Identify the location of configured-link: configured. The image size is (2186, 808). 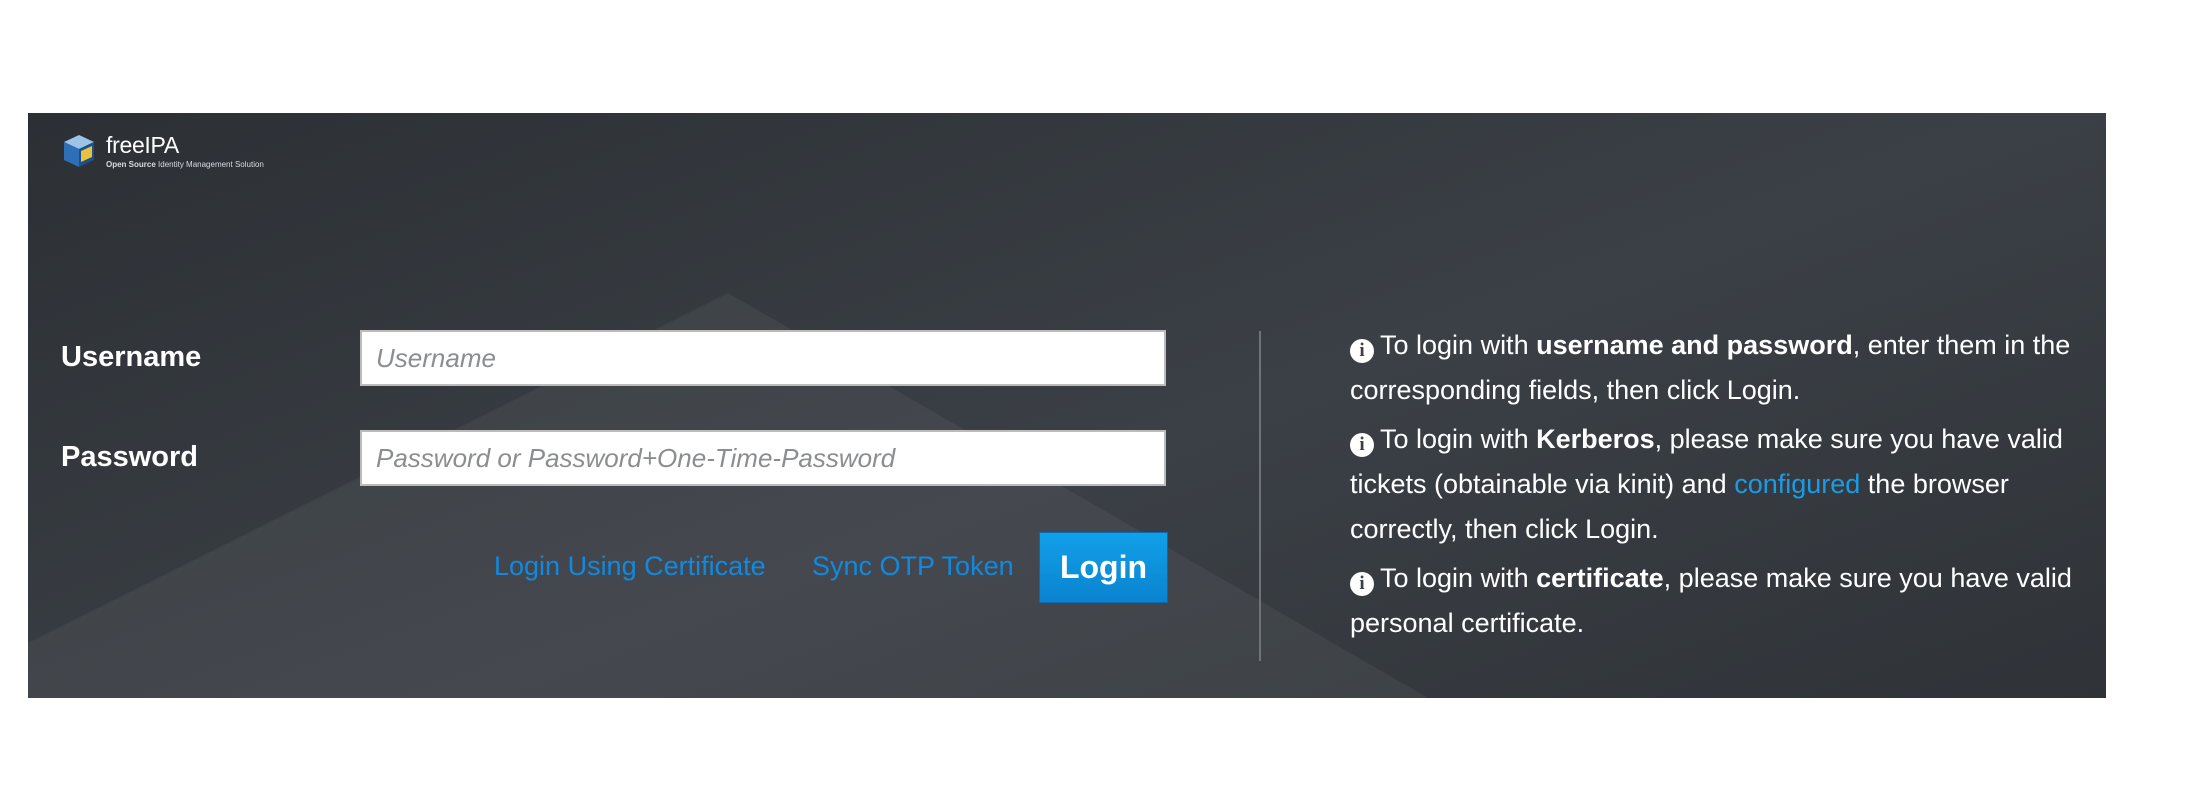
(1797, 484).